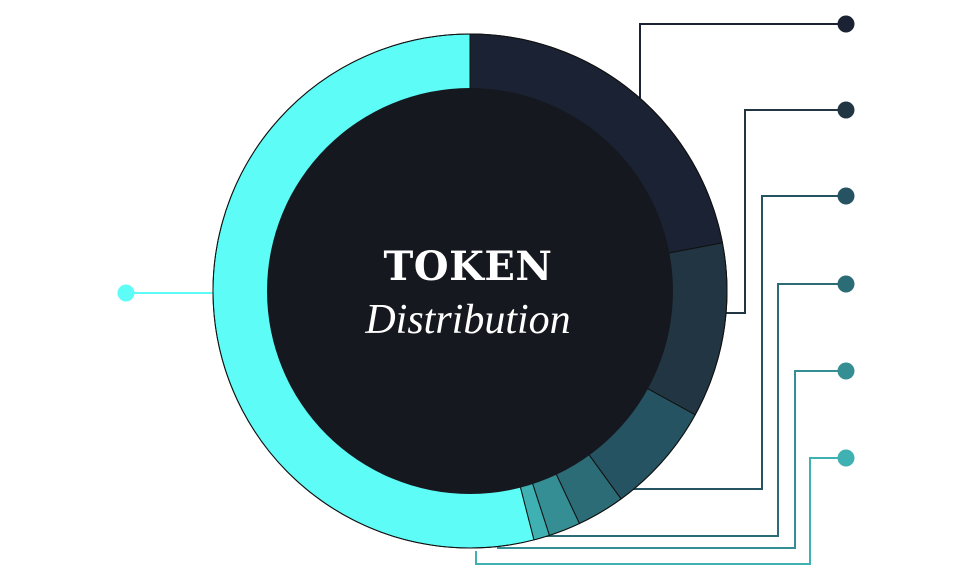 This screenshot has height=574, width=977. Describe the element at coordinates (467, 320) in the screenshot. I see `center-subtitle: Distribution` at that location.